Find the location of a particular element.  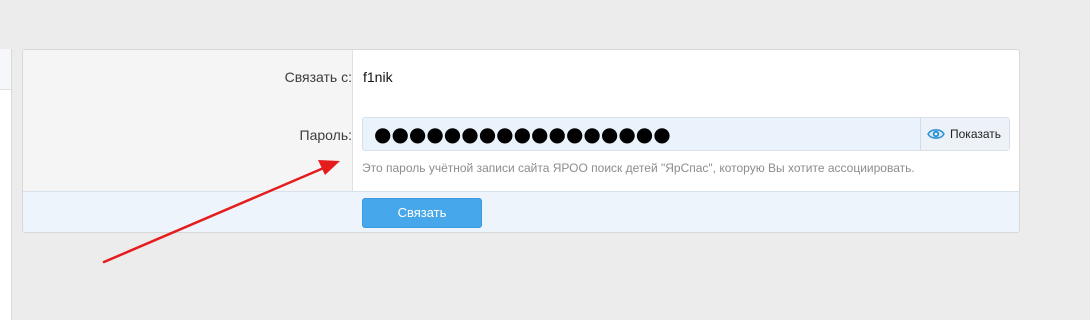

eye-icon is located at coordinates (936, 134).